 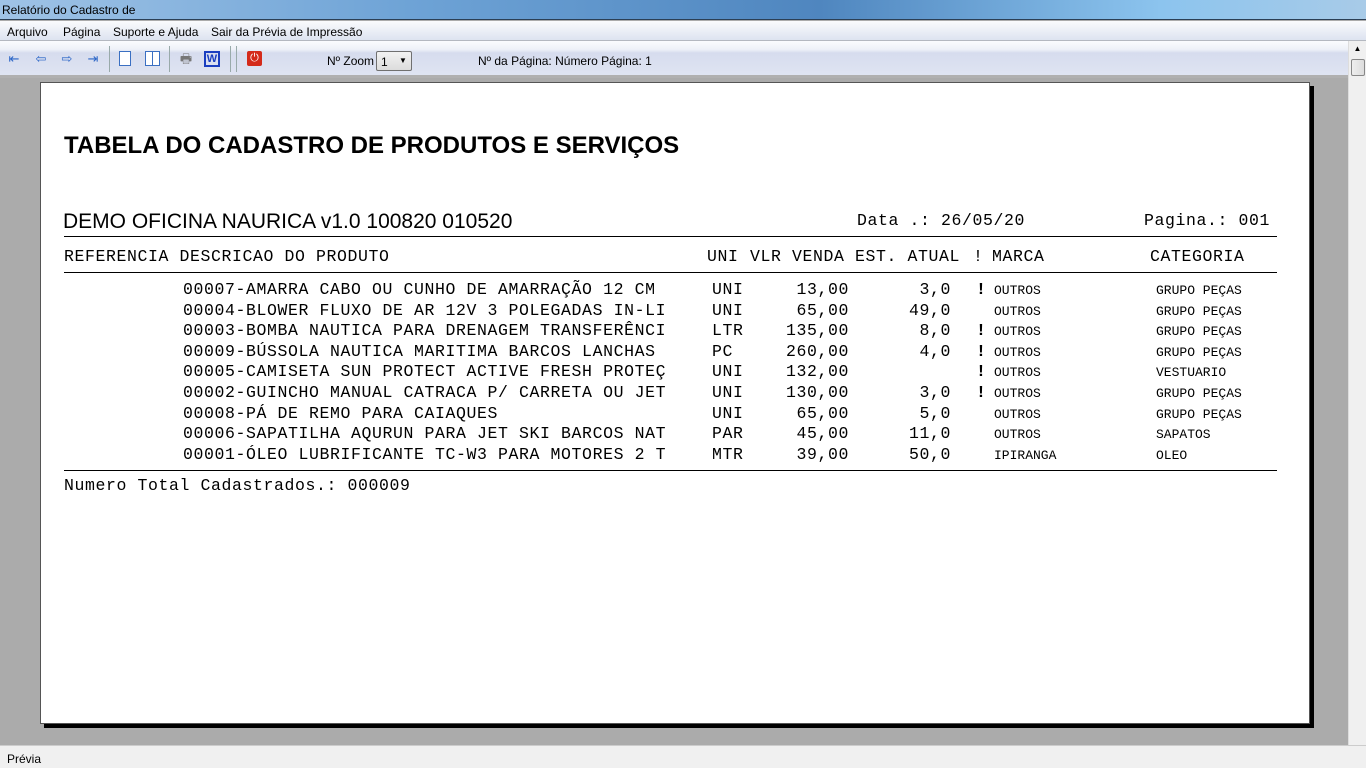 What do you see at coordinates (93, 59) in the screenshot?
I see `last-page-icon: ⇥` at bounding box center [93, 59].